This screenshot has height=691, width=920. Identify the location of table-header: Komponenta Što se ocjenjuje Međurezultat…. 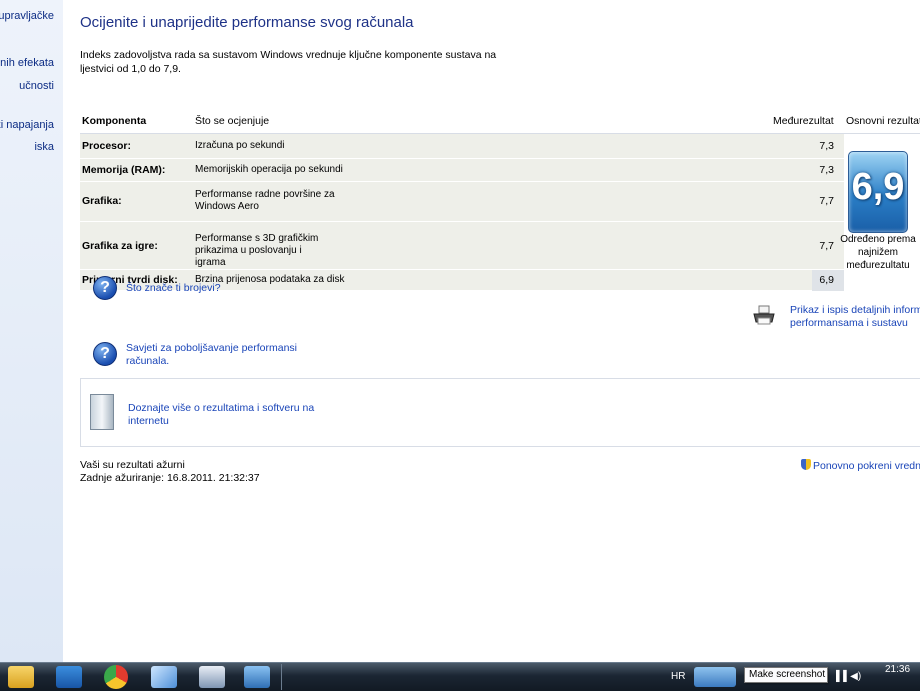
(500, 122).